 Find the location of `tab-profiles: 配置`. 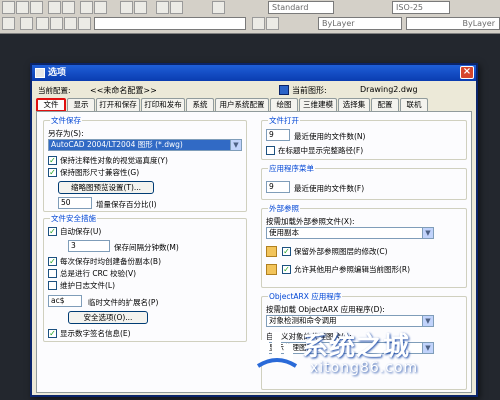

tab-profiles: 配置 is located at coordinates (385, 104).